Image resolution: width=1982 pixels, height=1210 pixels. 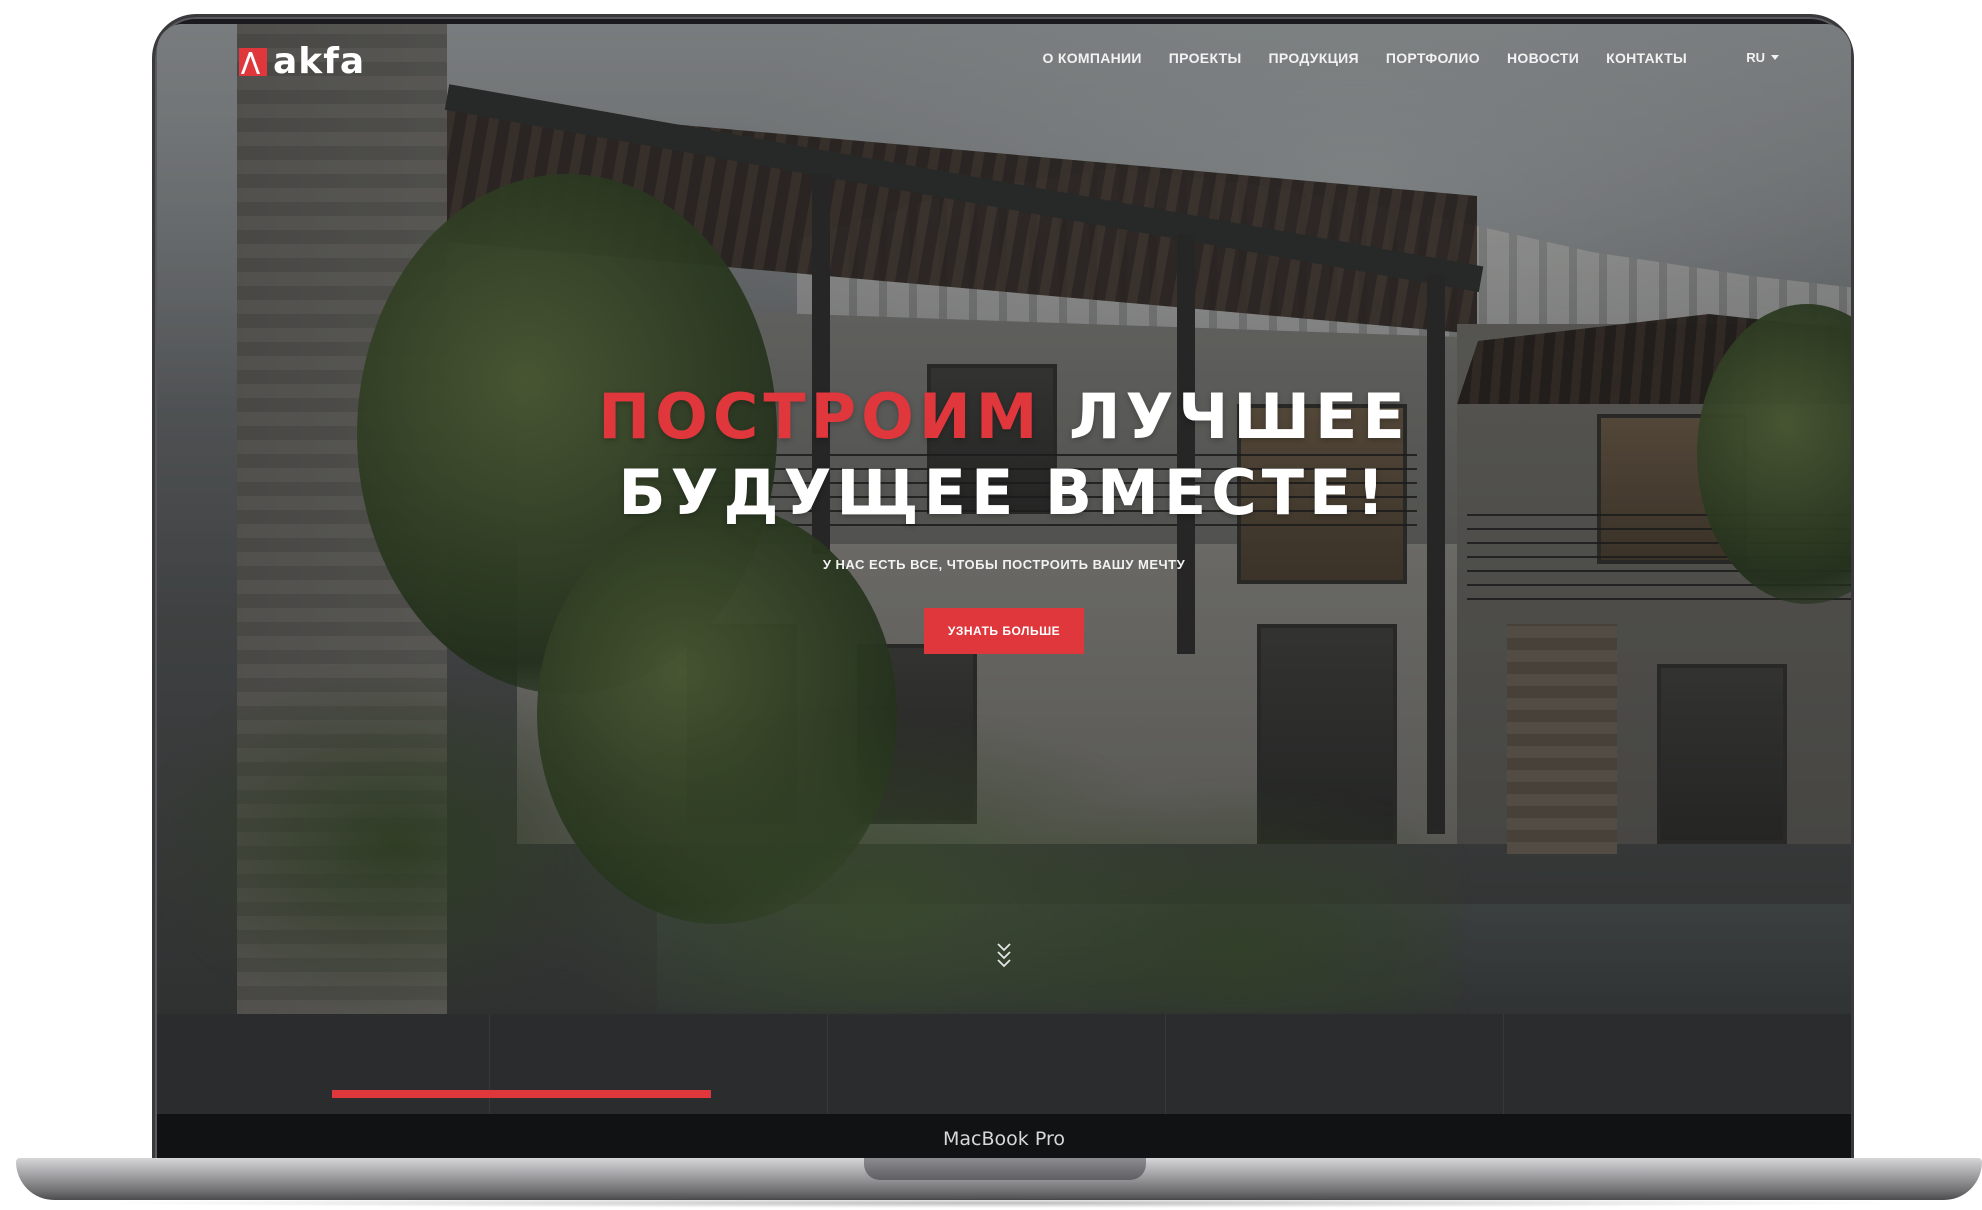 What do you see at coordinates (1004, 631) in the screenshot?
I see `learn-more-button: УЗНАТЬ БОЛЬШЕ` at bounding box center [1004, 631].